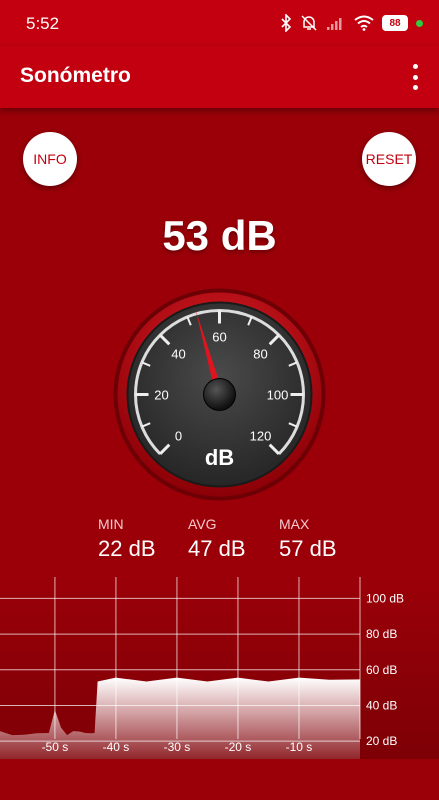  I want to click on wifi-icon, so click(364, 23).